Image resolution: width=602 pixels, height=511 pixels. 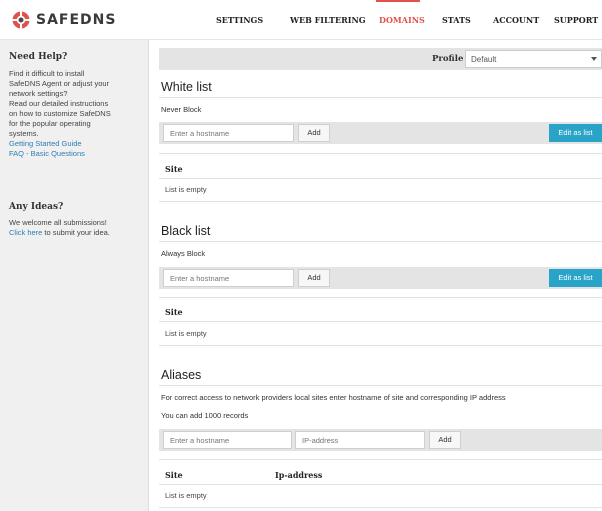 I want to click on blacklist-edit-as-list-button: Edit as list, so click(x=575, y=278).